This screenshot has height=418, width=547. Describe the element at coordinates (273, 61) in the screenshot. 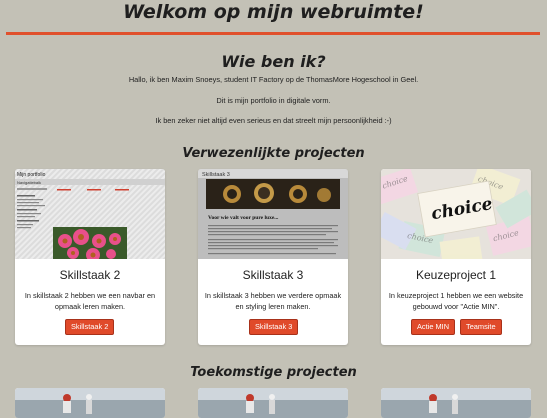

I see `about-heading: Wie ben ik?` at that location.